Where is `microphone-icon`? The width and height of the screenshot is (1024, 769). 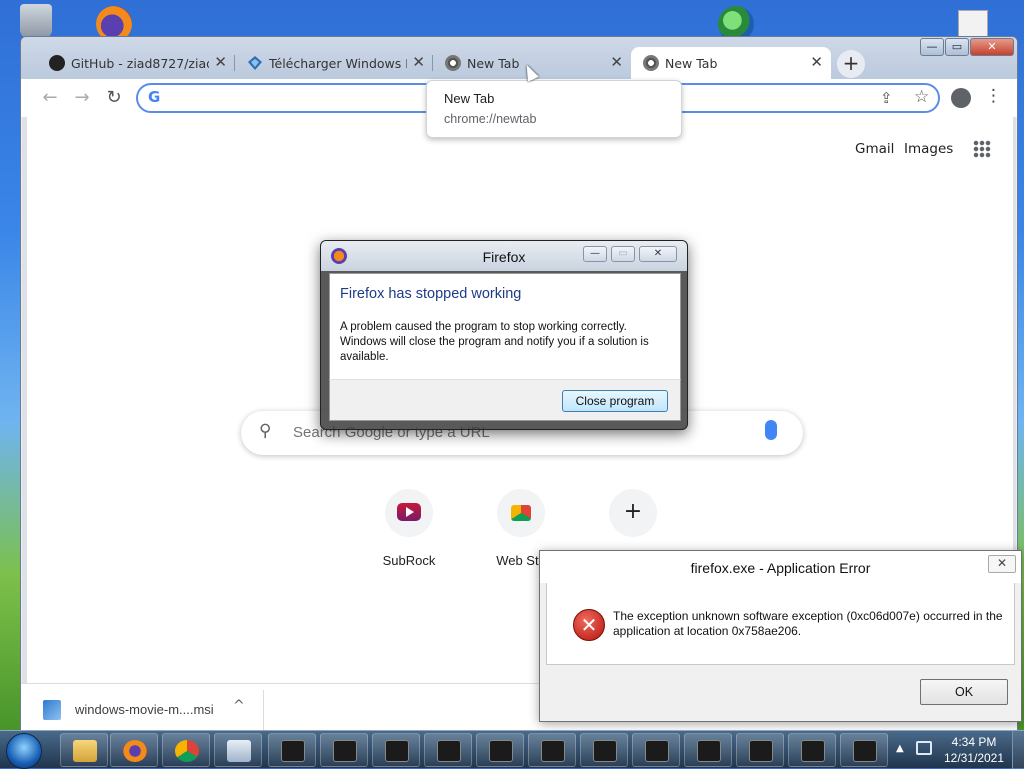
microphone-icon is located at coordinates (771, 430).